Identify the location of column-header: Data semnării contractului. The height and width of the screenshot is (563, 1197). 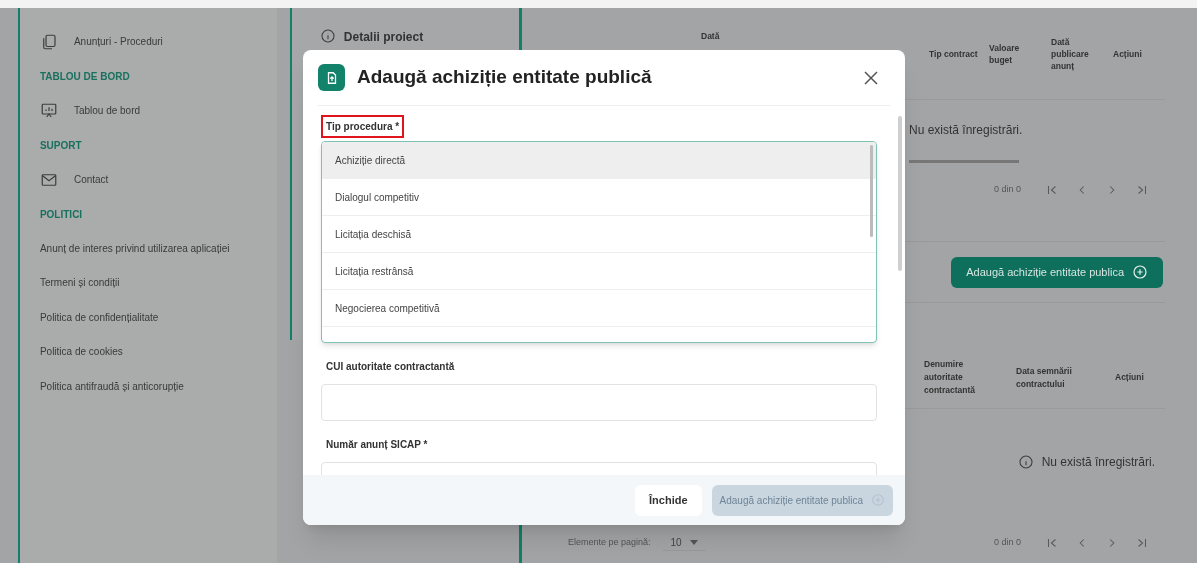
(1044, 377).